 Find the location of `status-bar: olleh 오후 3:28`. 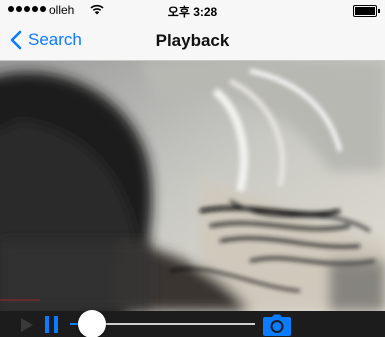

status-bar: olleh 오후 3:28 is located at coordinates (192, 10).